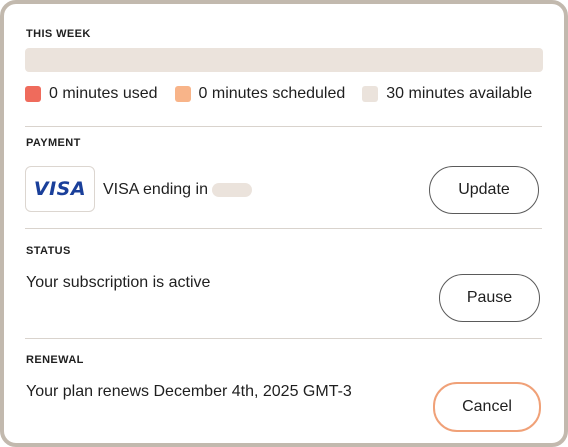 This screenshot has height=447, width=568. I want to click on card-ending-label: VISA ending in, so click(155, 189).